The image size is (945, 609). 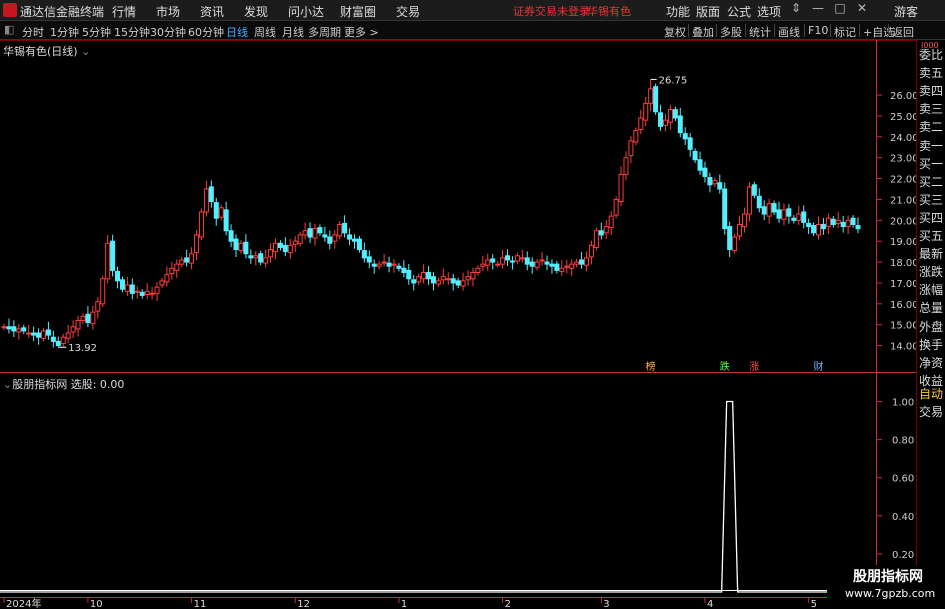 What do you see at coordinates (306, 11) in the screenshot?
I see `menu-item: 问小达` at bounding box center [306, 11].